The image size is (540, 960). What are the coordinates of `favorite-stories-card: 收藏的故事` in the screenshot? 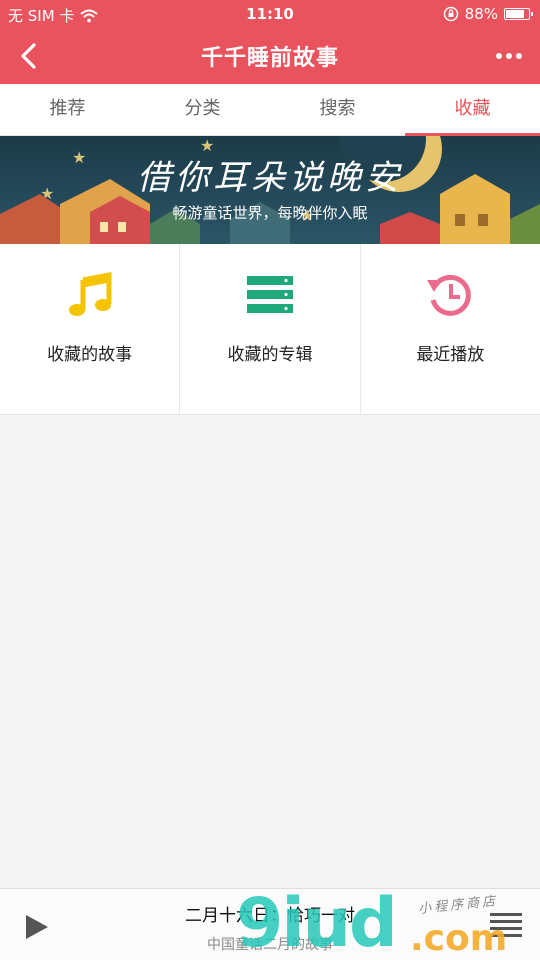 It's located at (90, 329).